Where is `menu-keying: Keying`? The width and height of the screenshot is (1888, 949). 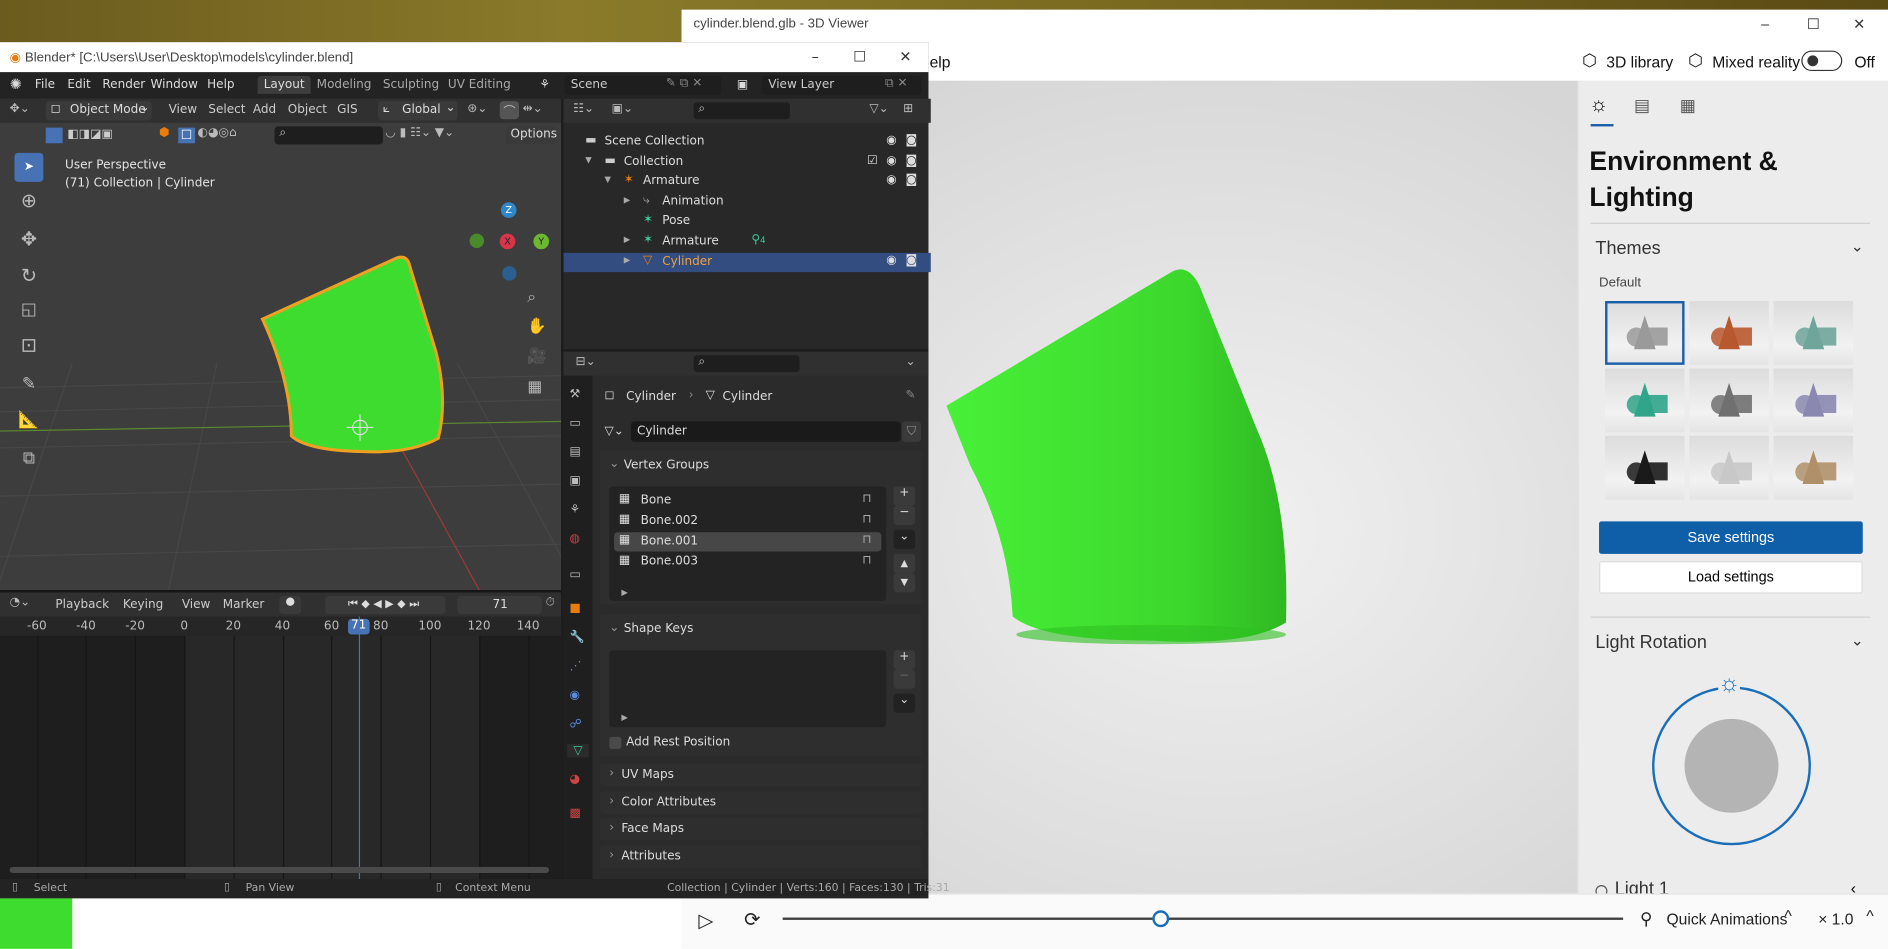
menu-keying: Keying is located at coordinates (143, 604).